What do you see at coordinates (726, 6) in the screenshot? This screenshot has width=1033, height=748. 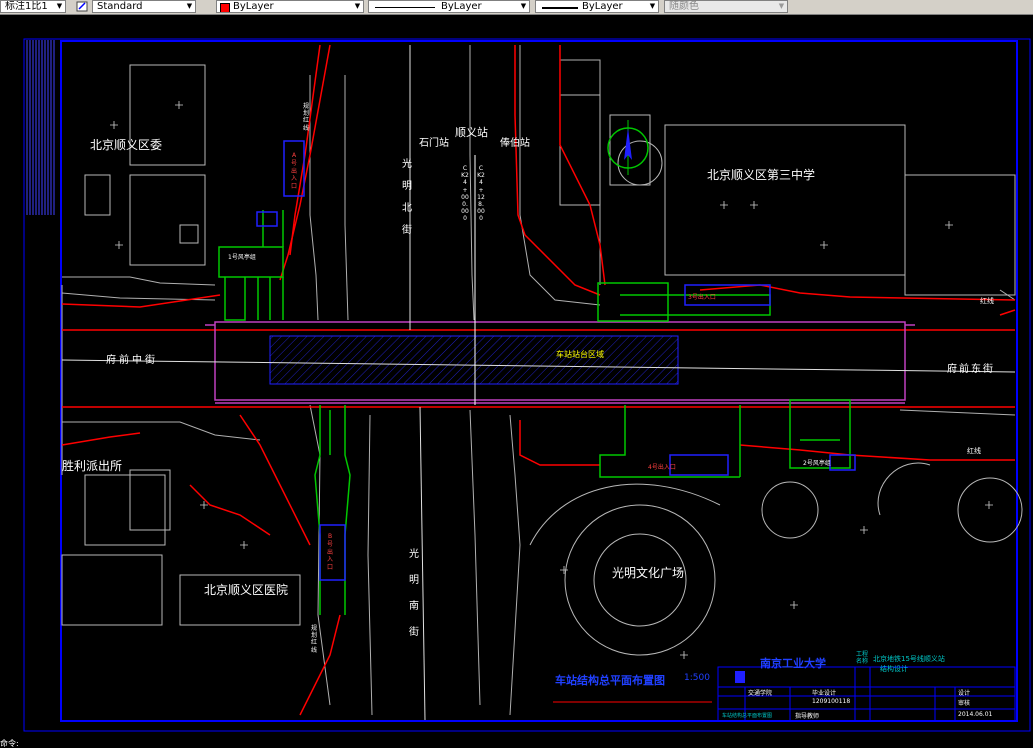 I see `plotstyle-combo: 随颜色 ▼` at bounding box center [726, 6].